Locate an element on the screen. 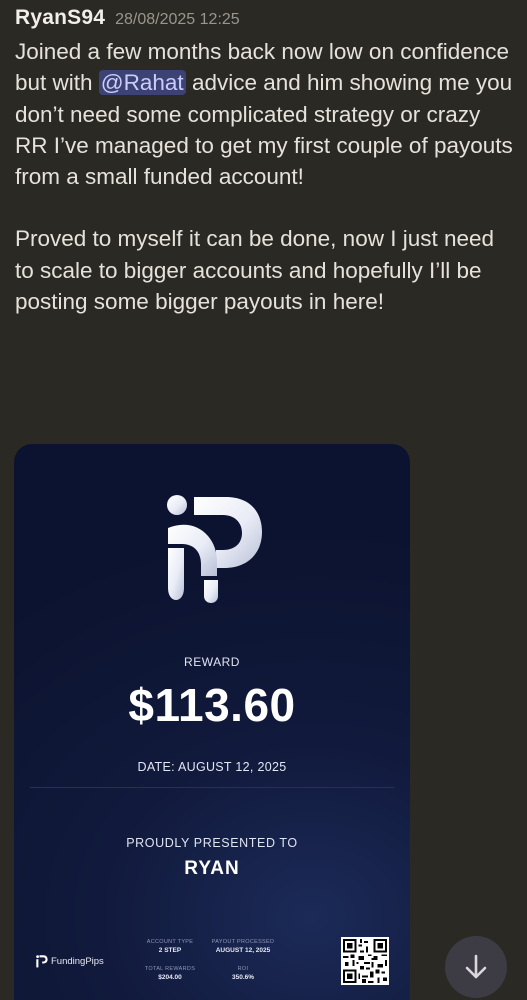 This screenshot has height=1000, width=527. reward-amount: $113.60 is located at coordinates (212, 705).